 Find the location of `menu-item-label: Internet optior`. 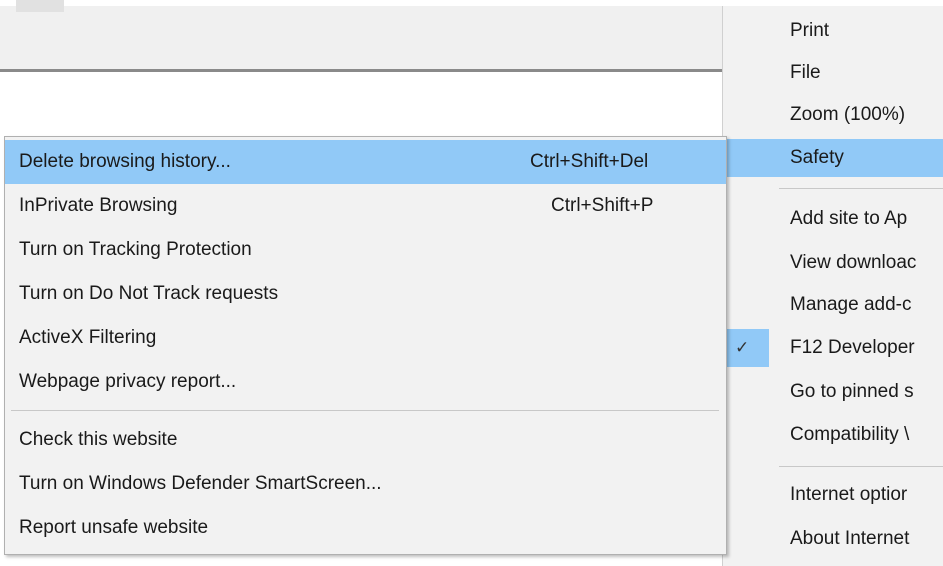

menu-item-label: Internet optior is located at coordinates (849, 494).